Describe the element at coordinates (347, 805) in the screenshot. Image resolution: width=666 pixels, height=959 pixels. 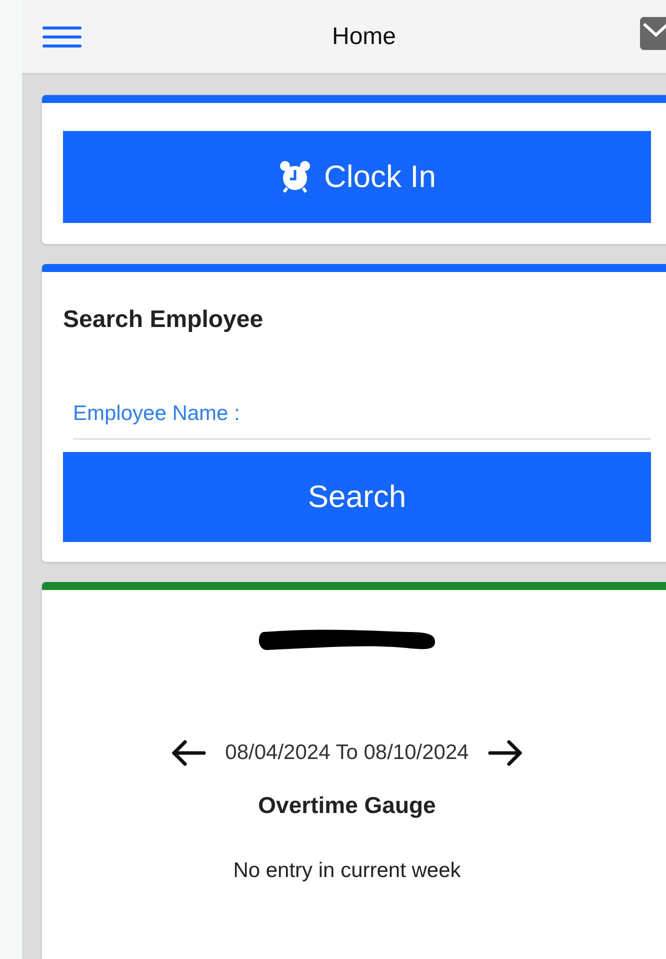
I see `gauge-title: Overtime Gauge` at that location.